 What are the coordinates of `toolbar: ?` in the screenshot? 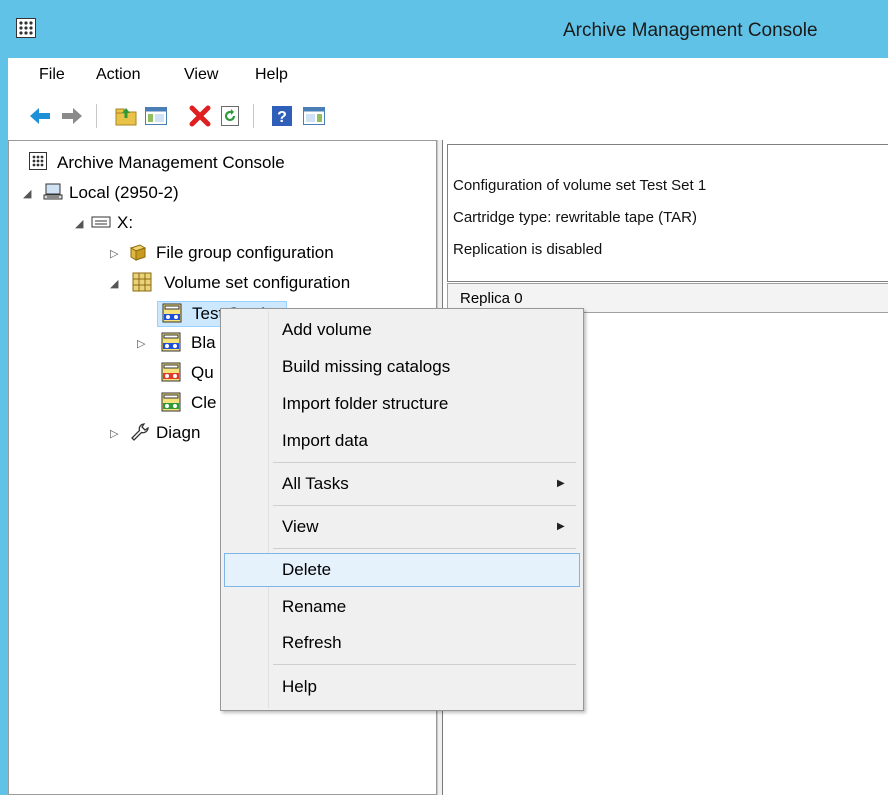 It's located at (448, 116).